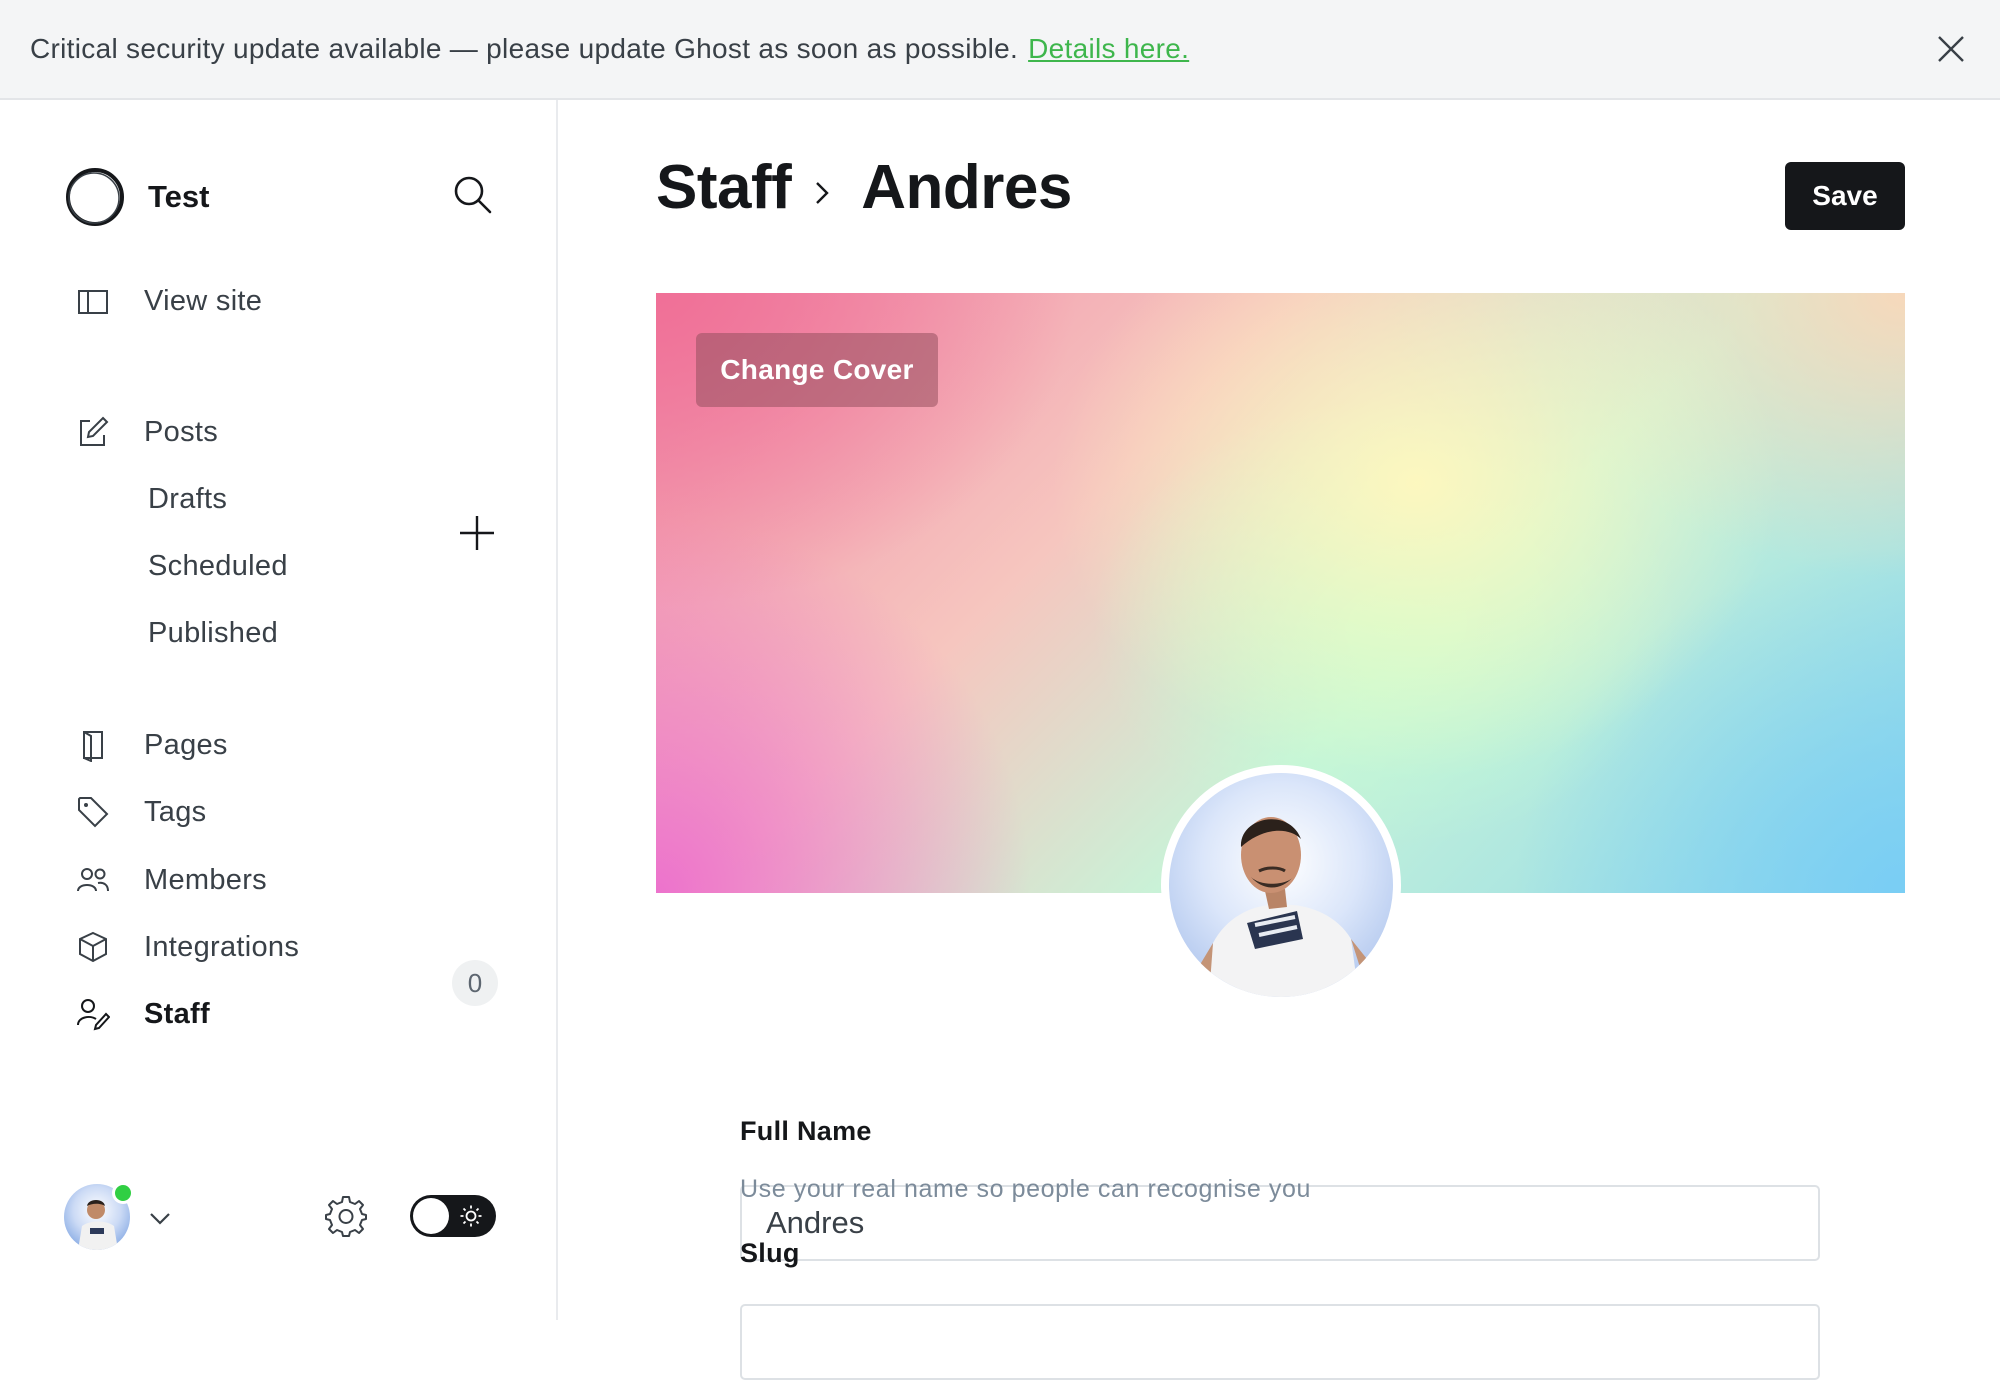  I want to click on gear-icon, so click(346, 1216).